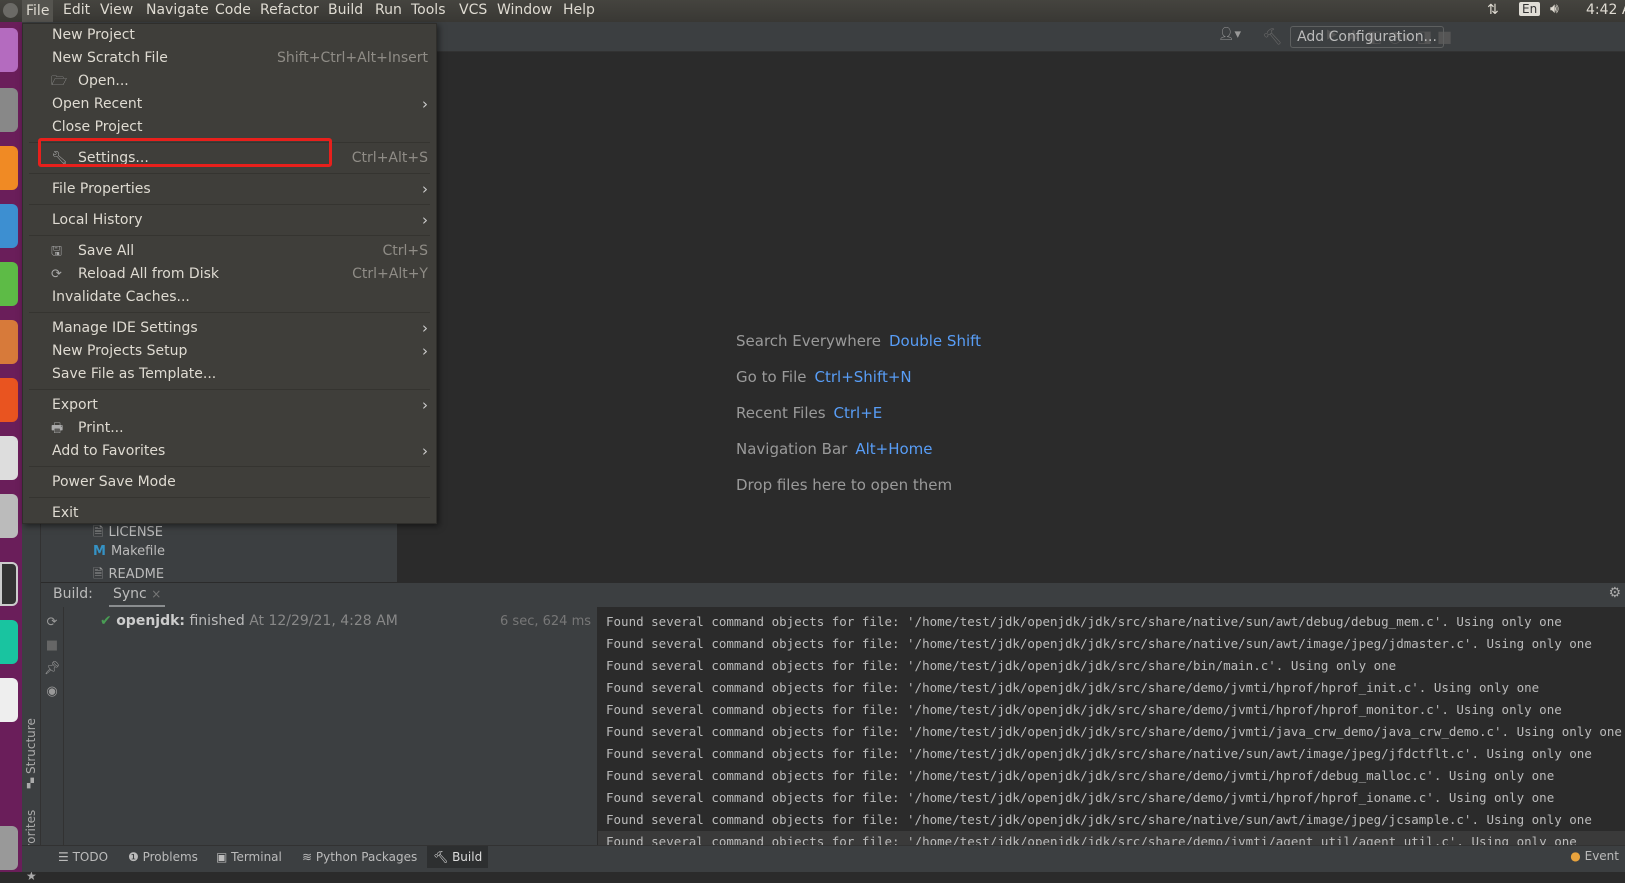 The width and height of the screenshot is (1625, 883). I want to click on tool-tab-python-packages: ≋ Python Packages, so click(359, 857).